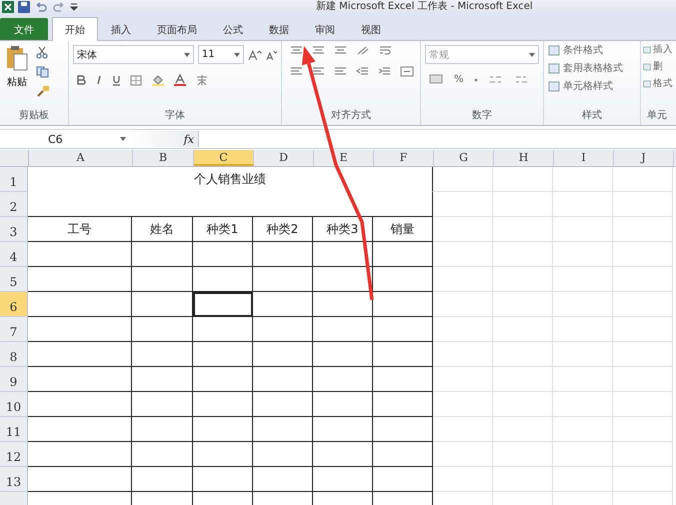 The height and width of the screenshot is (505, 676). What do you see at coordinates (136, 80) in the screenshot?
I see `borders-icon` at bounding box center [136, 80].